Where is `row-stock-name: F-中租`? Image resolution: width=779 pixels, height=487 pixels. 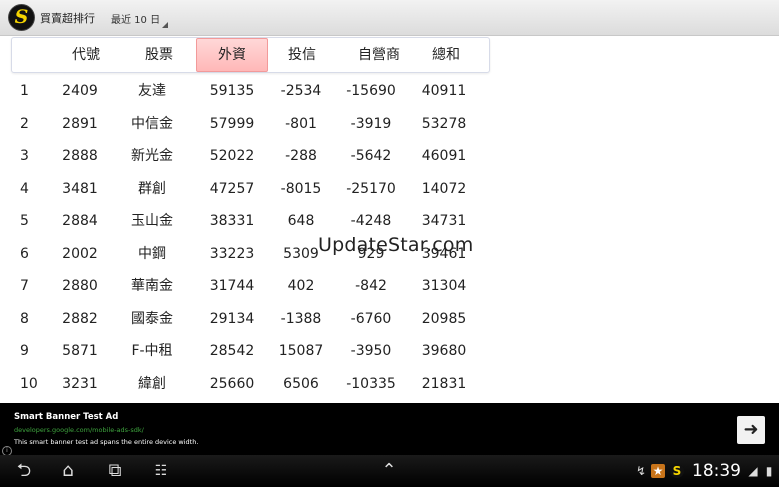
row-stock-name: F-中租 is located at coordinates (152, 351).